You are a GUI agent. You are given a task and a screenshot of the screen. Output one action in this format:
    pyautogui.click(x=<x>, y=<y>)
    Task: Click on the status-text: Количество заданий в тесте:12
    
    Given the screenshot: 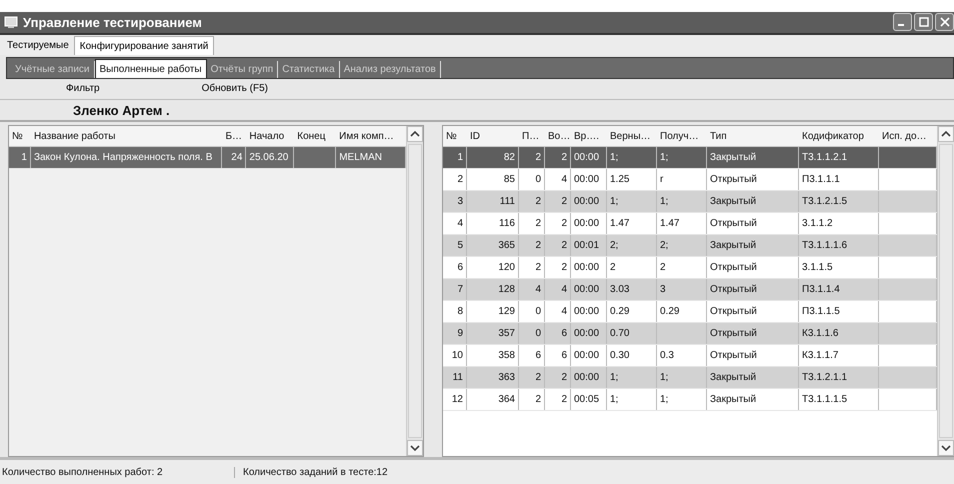 What is the action you would take?
    pyautogui.click(x=315, y=472)
    